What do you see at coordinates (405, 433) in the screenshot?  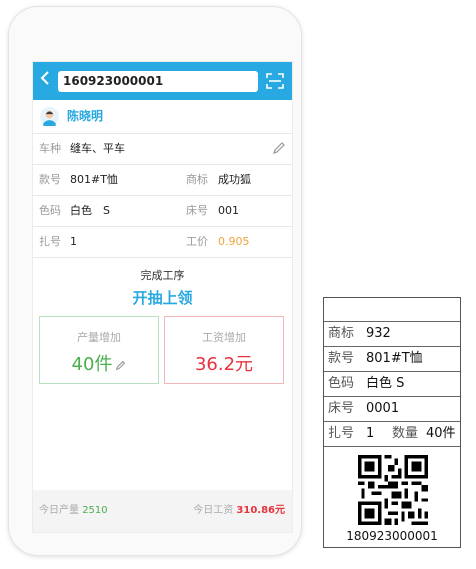 I see `label-qty-key: 数量` at bounding box center [405, 433].